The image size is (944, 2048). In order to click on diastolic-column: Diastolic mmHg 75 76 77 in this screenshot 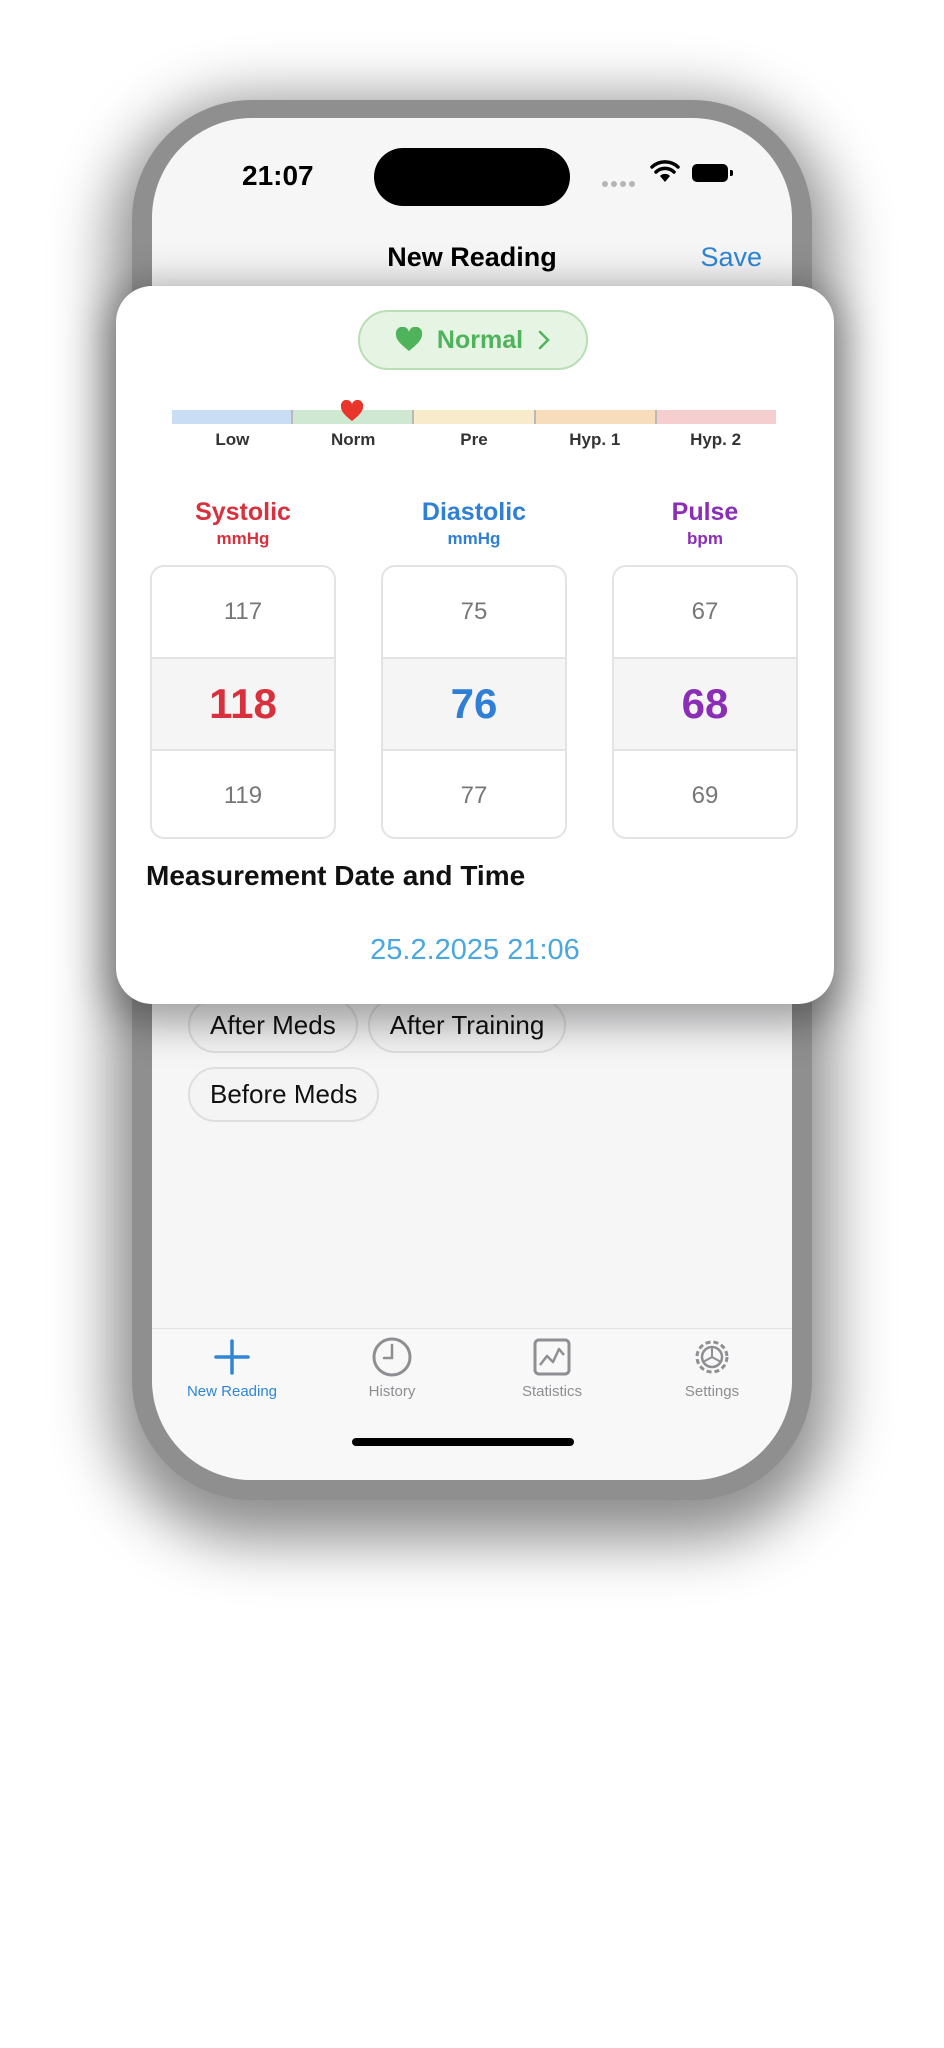, I will do `click(474, 668)`.